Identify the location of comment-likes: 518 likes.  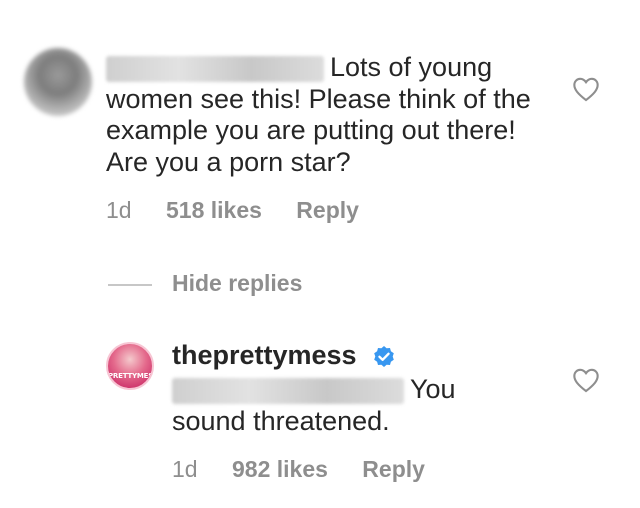
(214, 210).